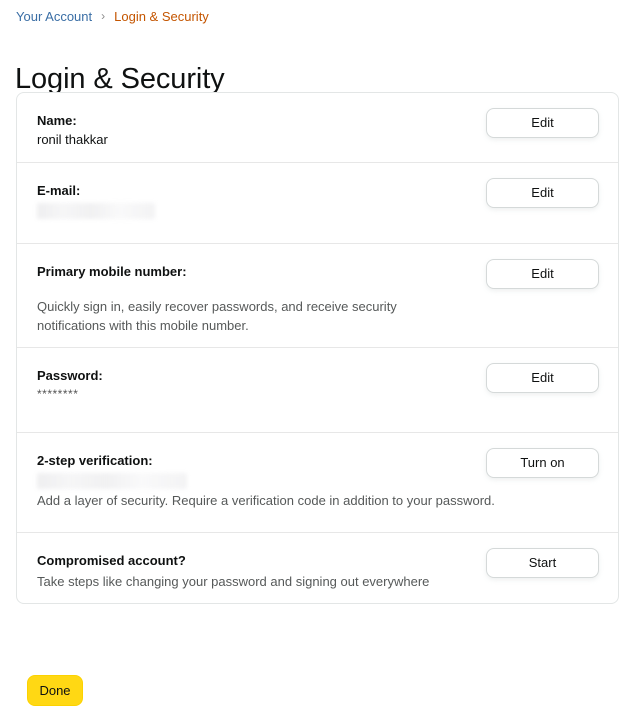 This screenshot has height=716, width=643. Describe the element at coordinates (112, 481) in the screenshot. I see `row-two-step-verification-status-redacted` at that location.